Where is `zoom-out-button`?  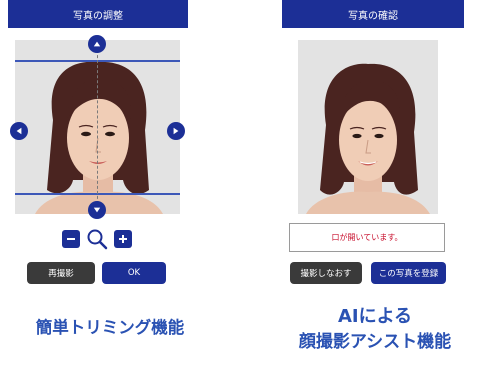 zoom-out-button is located at coordinates (71, 239).